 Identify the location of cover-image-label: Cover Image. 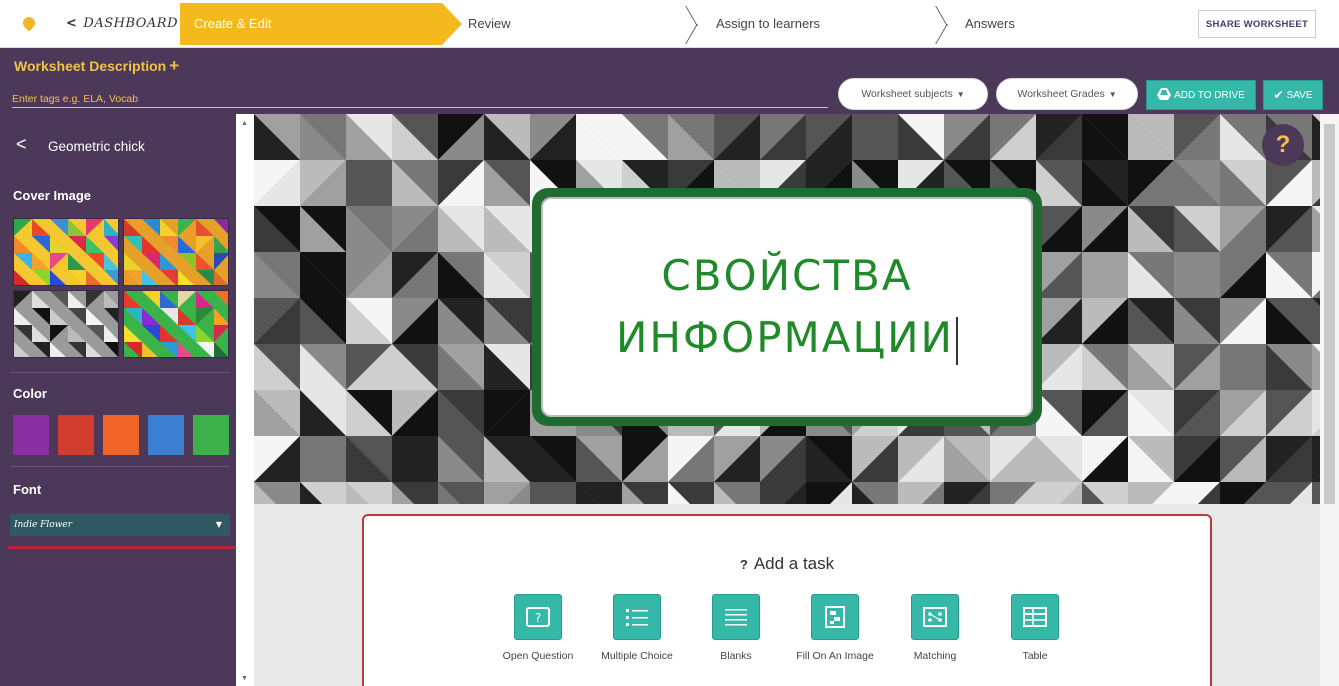
(52, 195).